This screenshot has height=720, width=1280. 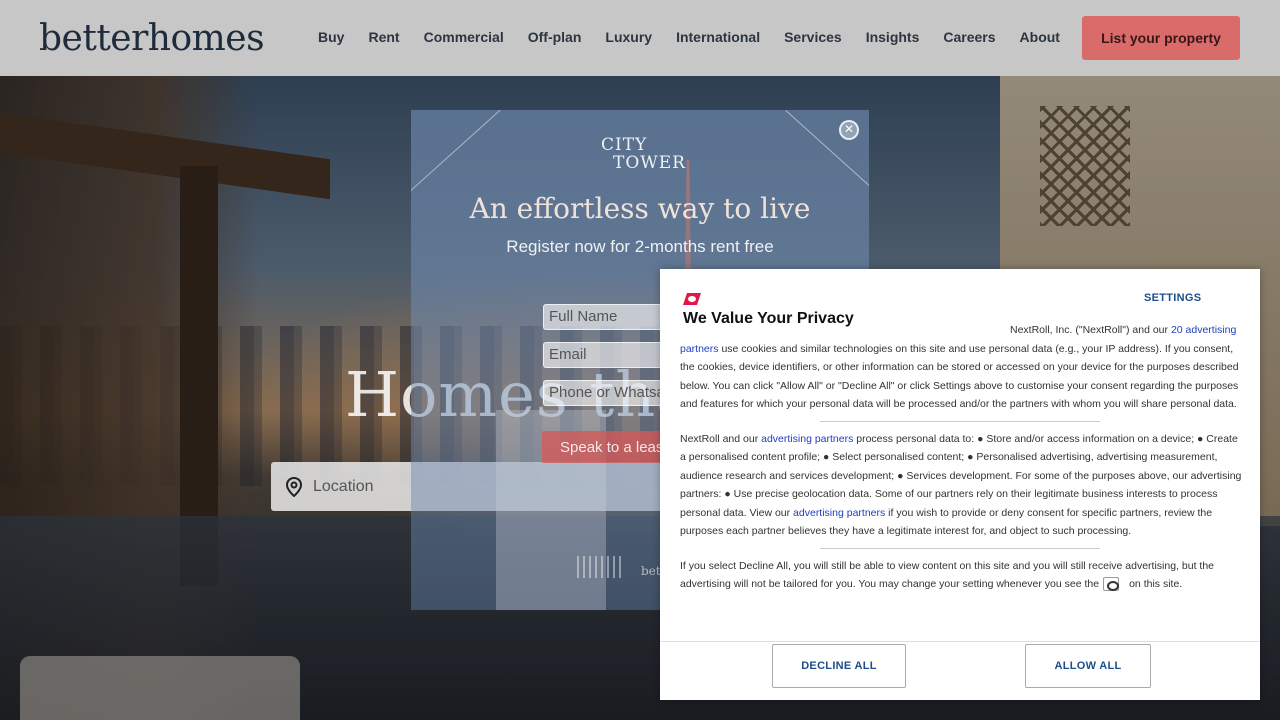 I want to click on city-tower-logo: CITY TOWER, so click(x=643, y=154).